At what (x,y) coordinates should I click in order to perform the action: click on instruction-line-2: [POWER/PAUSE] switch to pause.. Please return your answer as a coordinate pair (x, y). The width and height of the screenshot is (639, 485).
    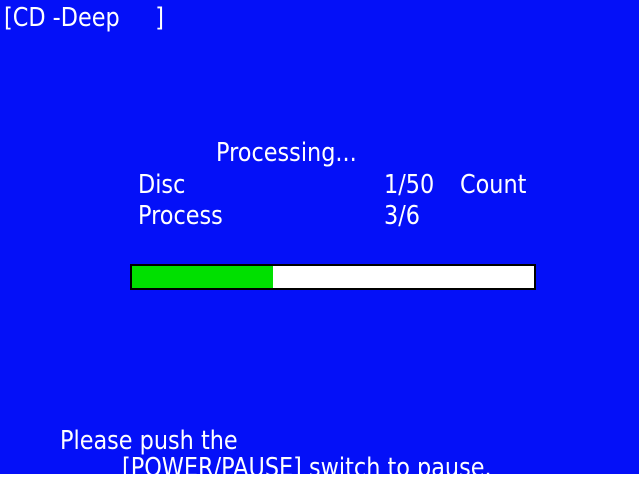
    Looking at the image, I should click on (307, 463).